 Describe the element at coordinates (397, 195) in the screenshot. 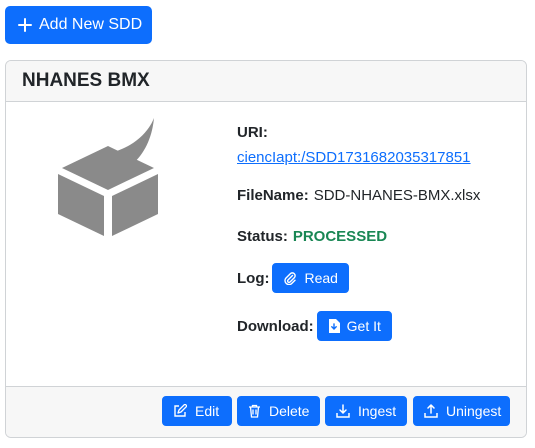

I see `filename-value: SDD-NHANES-BMX.xlsx` at that location.